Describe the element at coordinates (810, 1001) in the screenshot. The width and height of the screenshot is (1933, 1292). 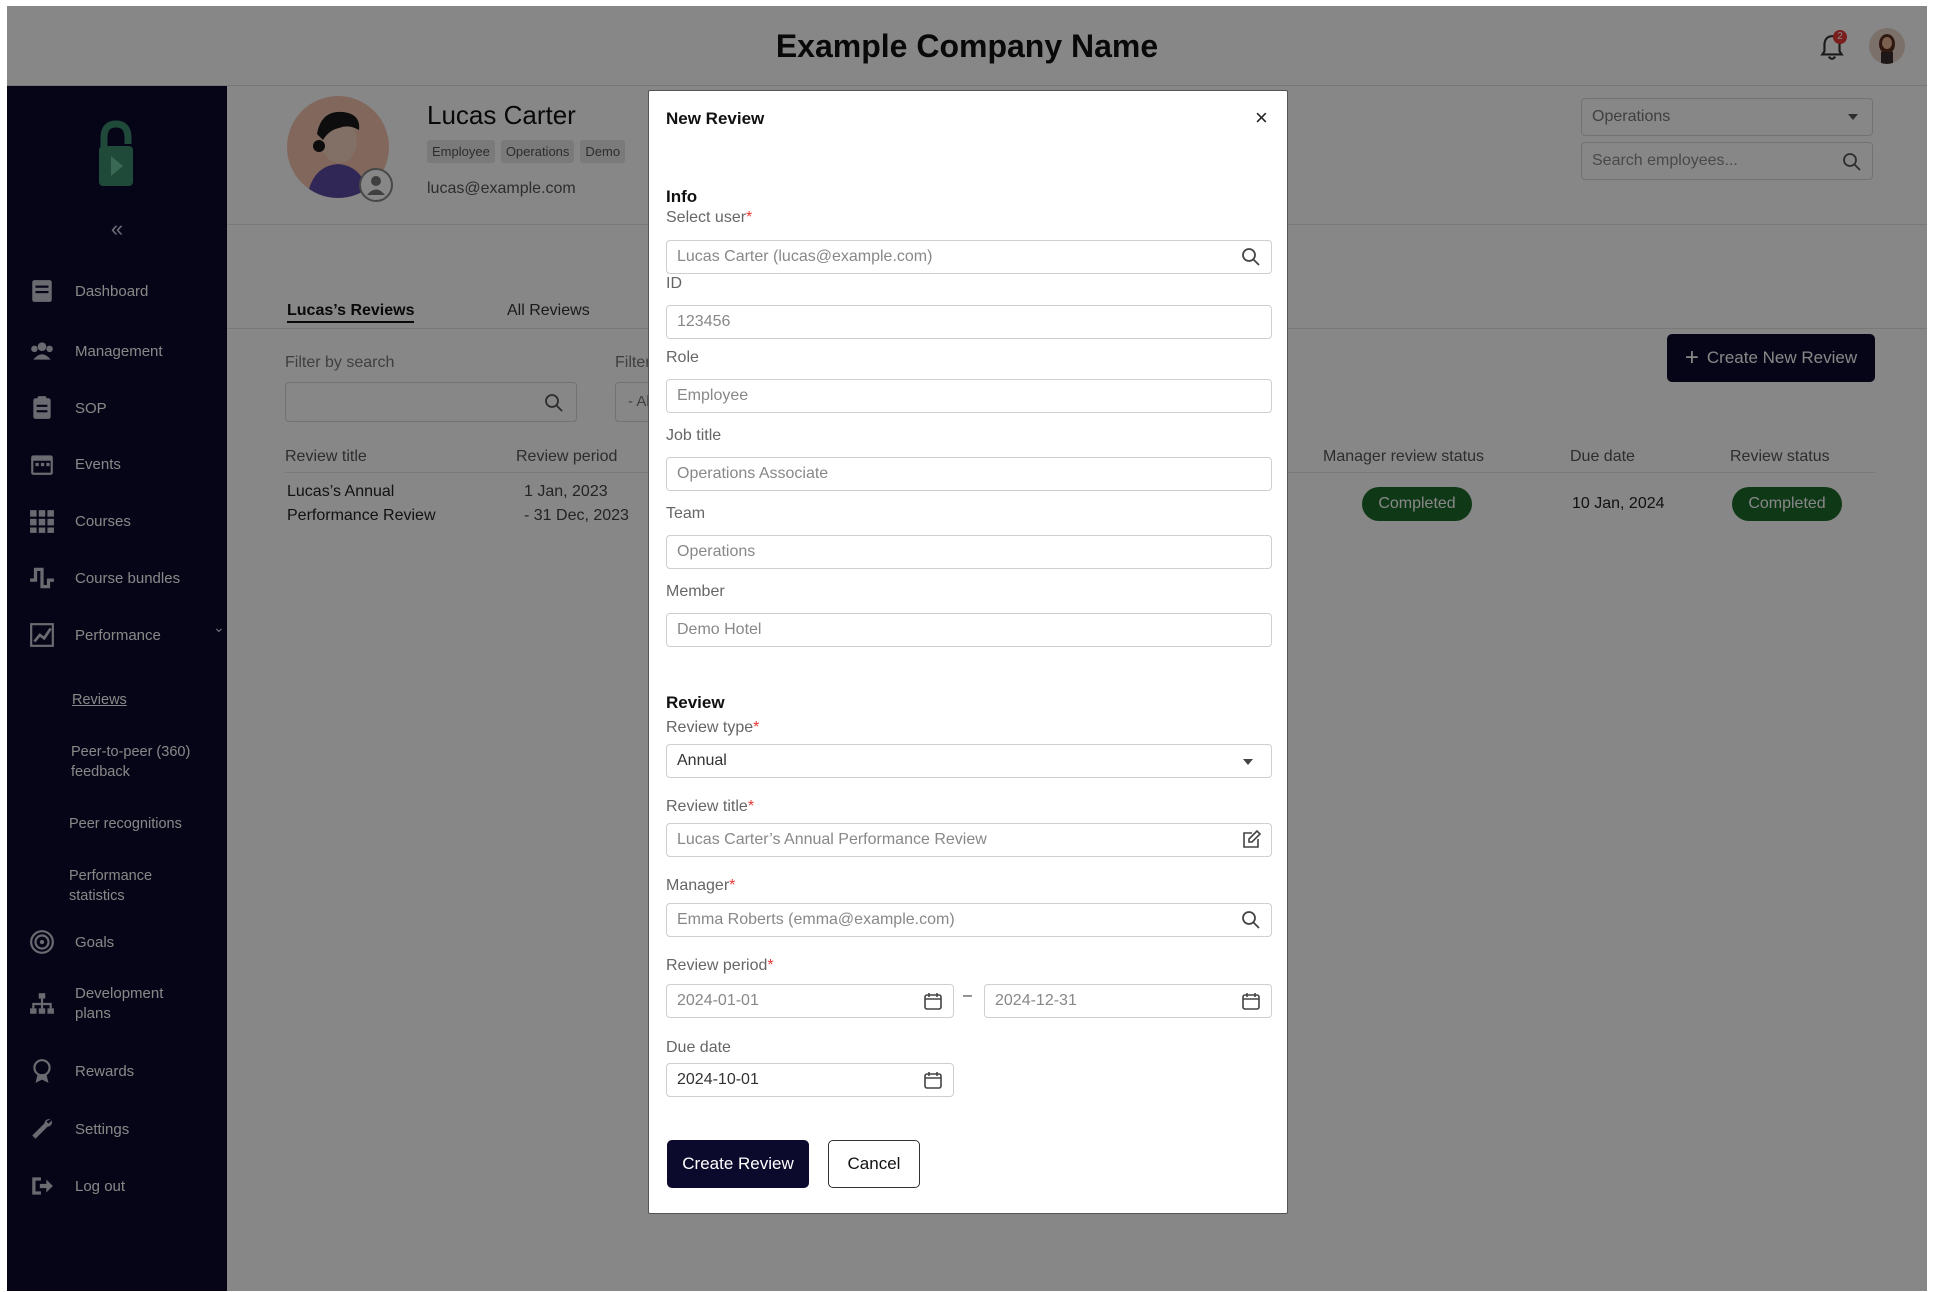
I see `period-start-input: 2024-01-01` at that location.